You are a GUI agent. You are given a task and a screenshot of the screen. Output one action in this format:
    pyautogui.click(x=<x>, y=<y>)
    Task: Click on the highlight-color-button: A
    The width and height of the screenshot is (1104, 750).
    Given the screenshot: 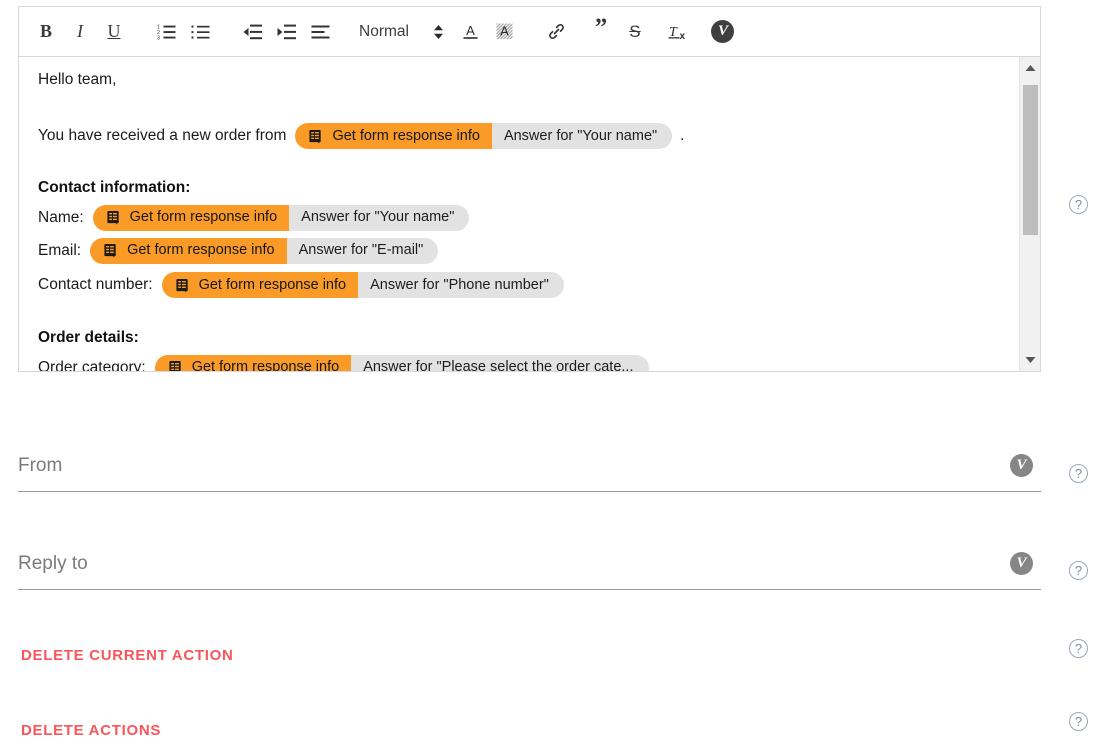 What is the action you would take?
    pyautogui.click(x=505, y=32)
    